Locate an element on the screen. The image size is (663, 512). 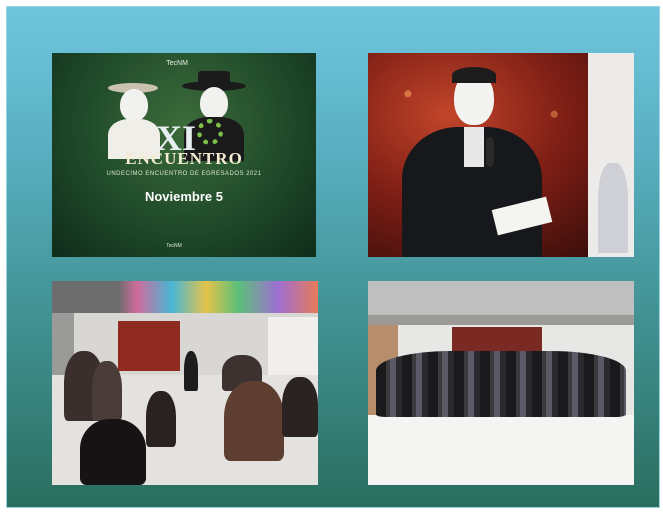
group-crowd is located at coordinates (501, 384).